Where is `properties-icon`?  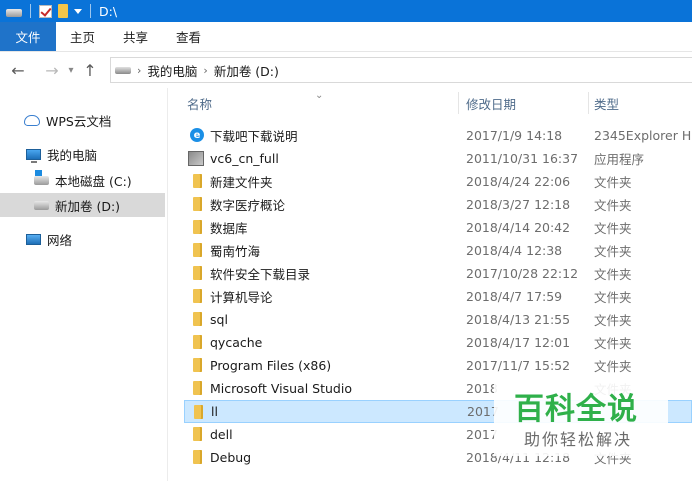 properties-icon is located at coordinates (45, 11).